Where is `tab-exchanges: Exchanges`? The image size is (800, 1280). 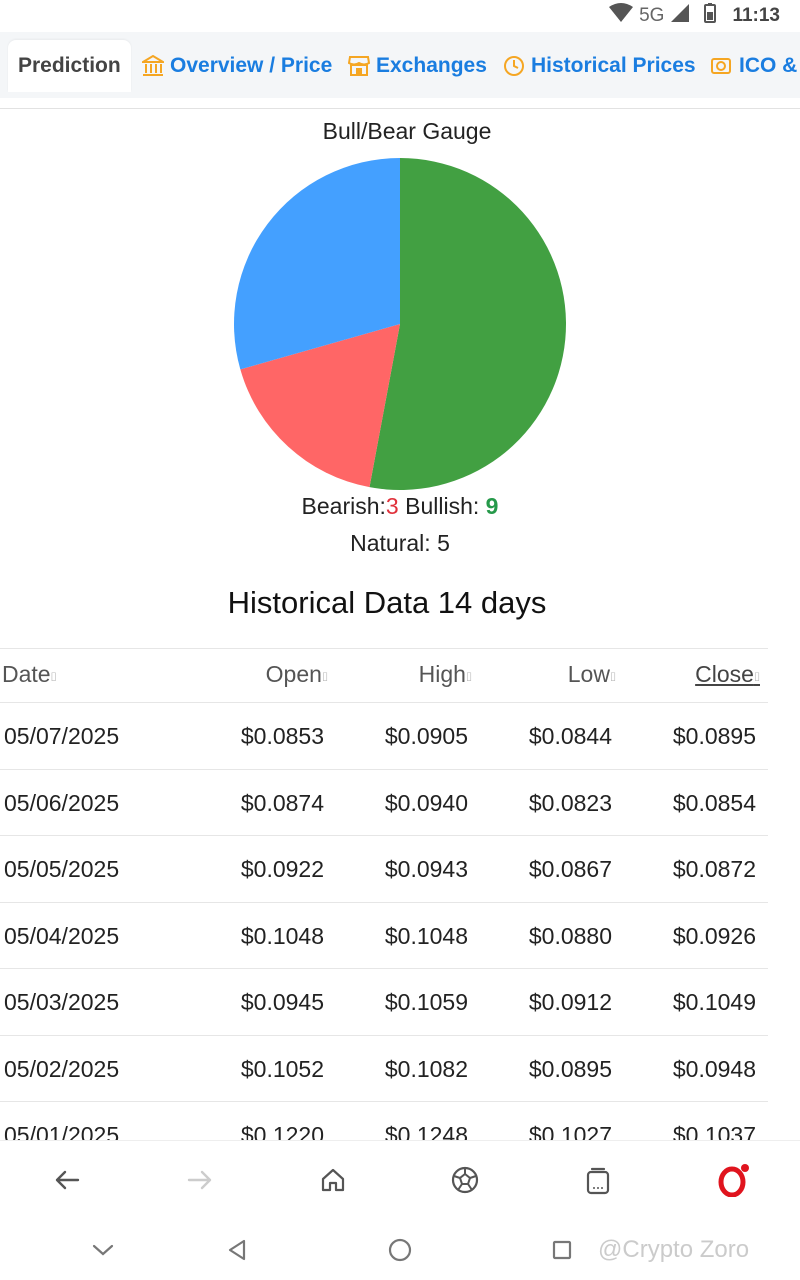
tab-exchanges: Exchanges is located at coordinates (417, 66).